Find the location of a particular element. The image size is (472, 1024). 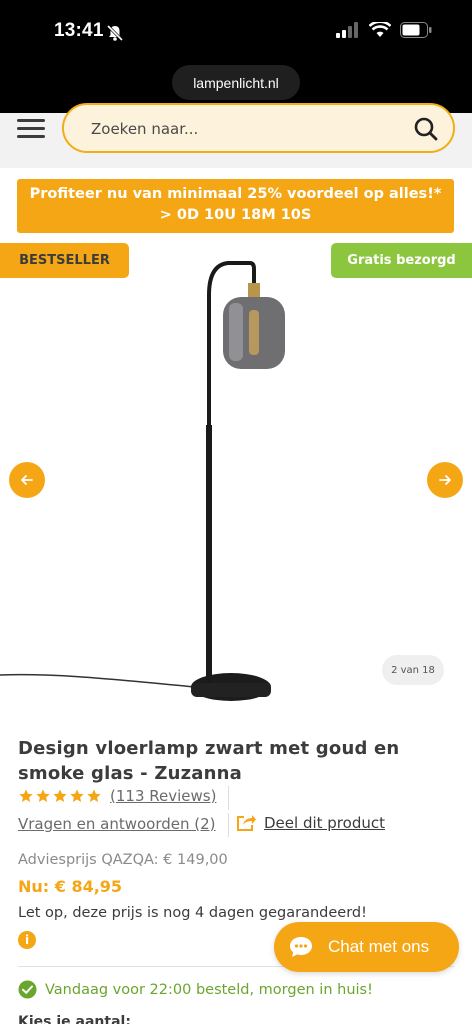

current-price: Nu: € 84,95 is located at coordinates (70, 886).